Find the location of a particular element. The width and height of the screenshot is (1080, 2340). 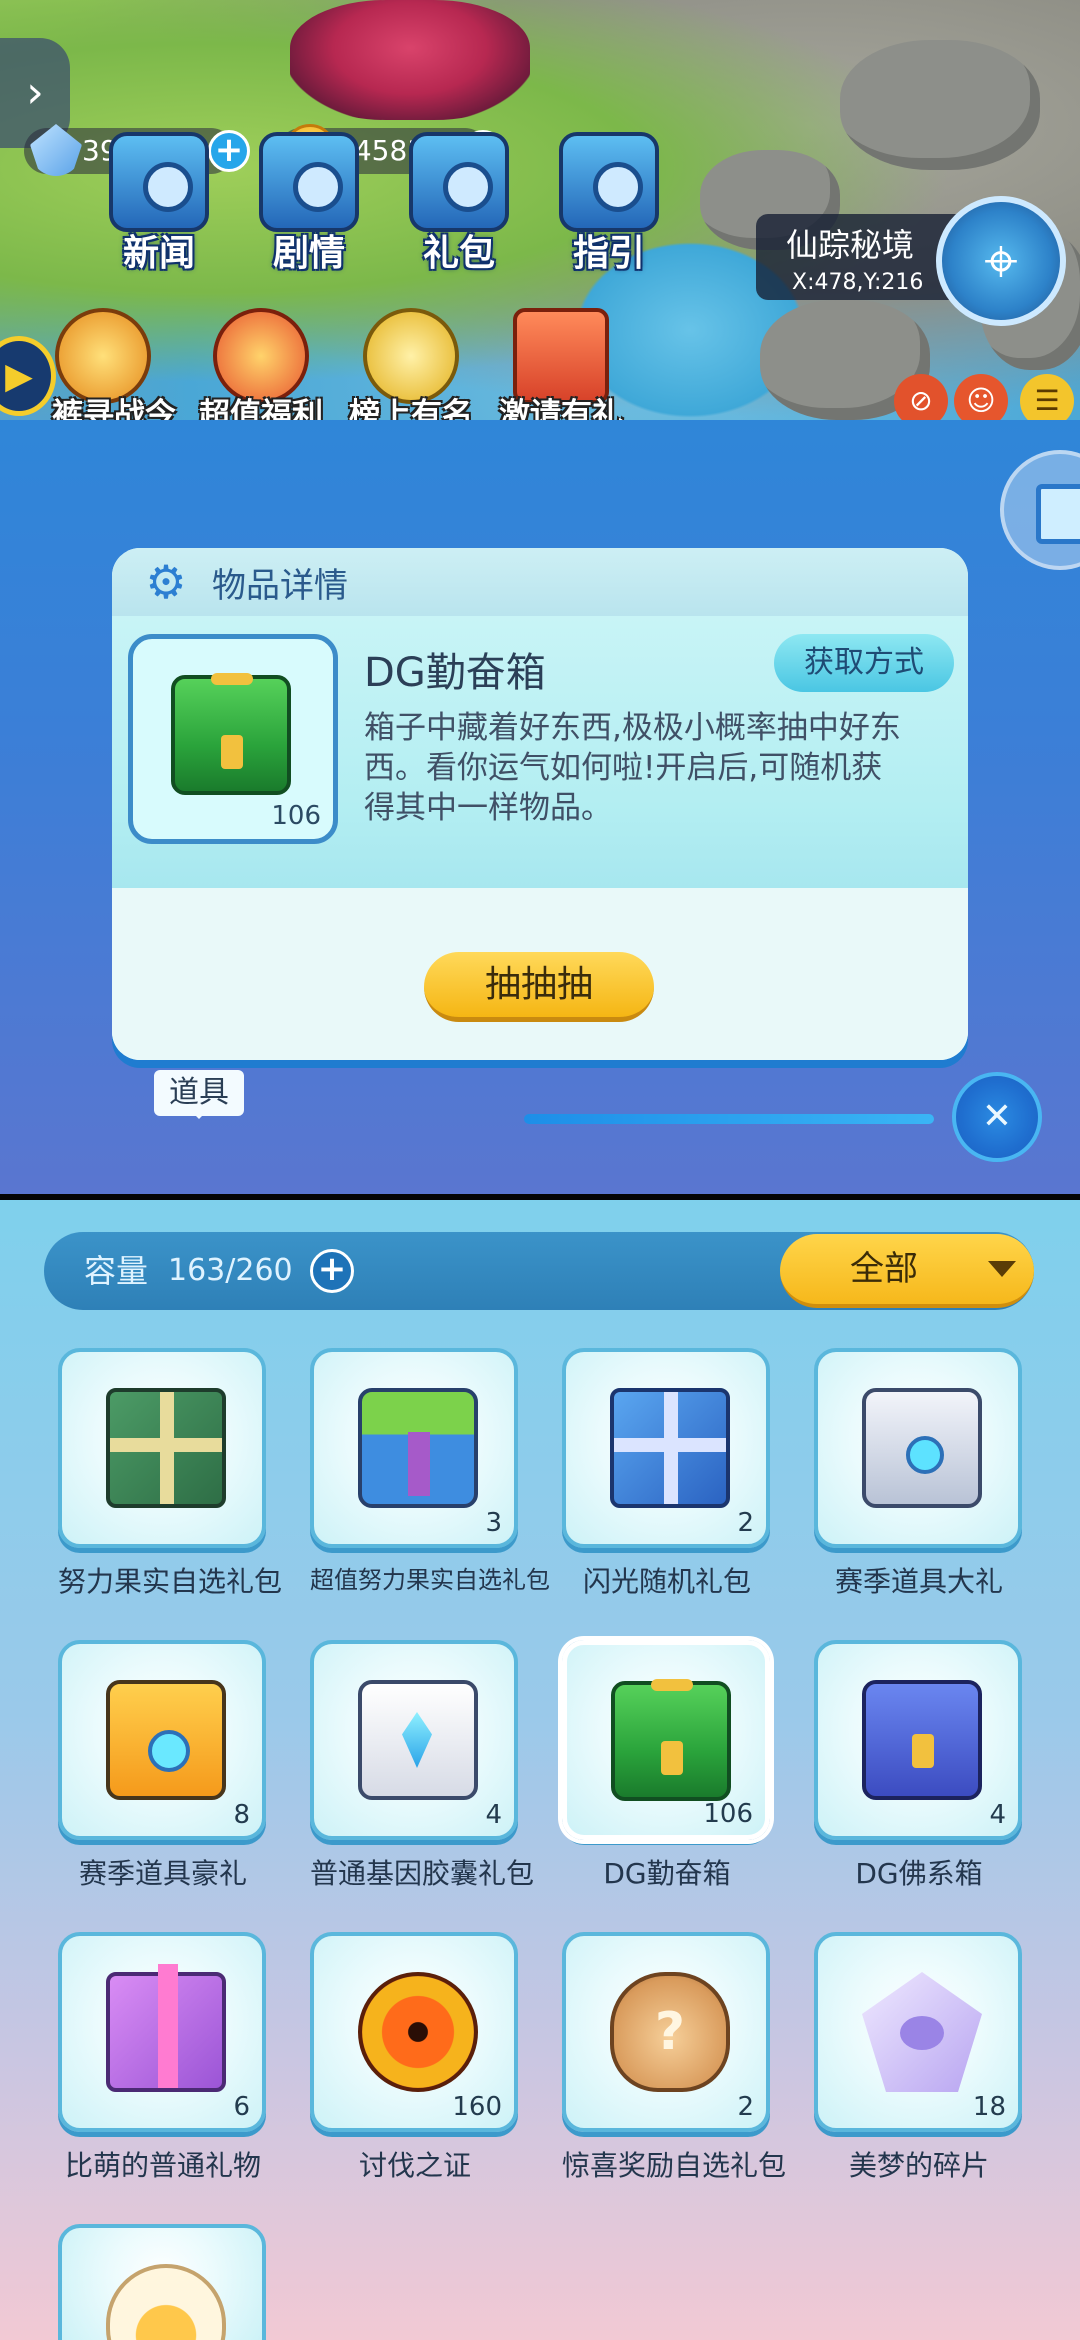

item-tile: 18 is located at coordinates (918, 2032).